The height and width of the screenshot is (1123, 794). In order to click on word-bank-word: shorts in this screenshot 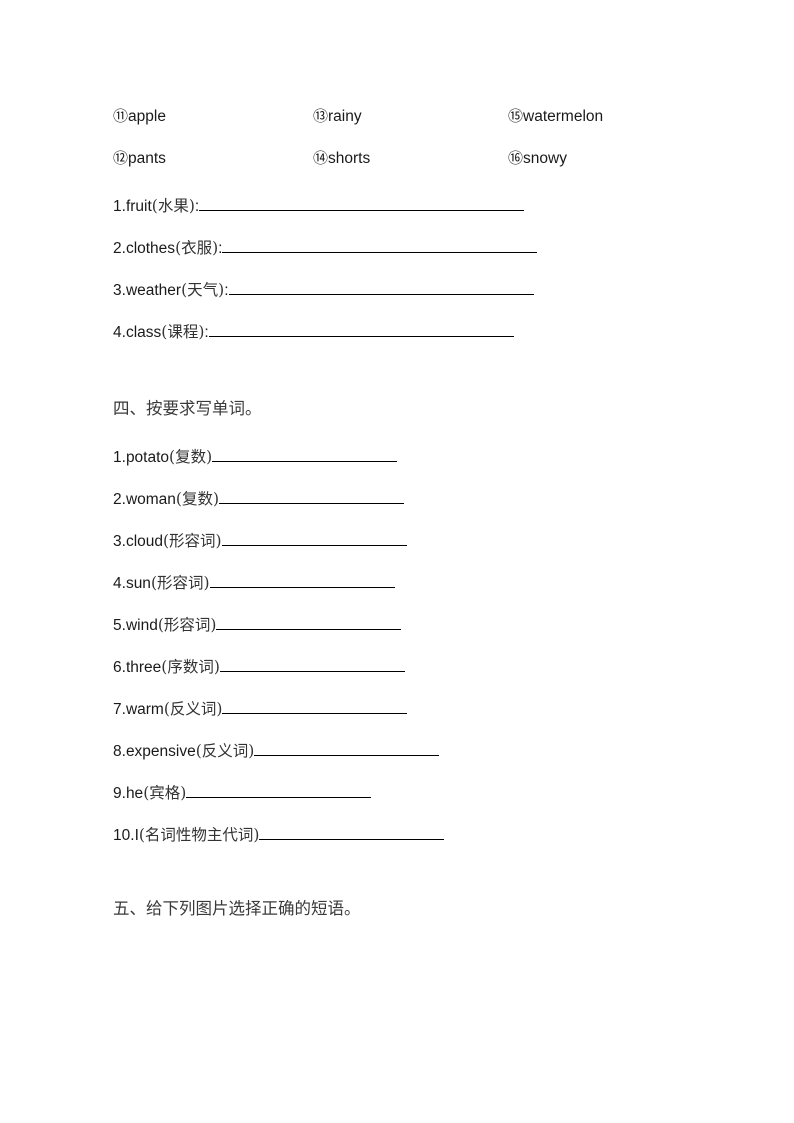, I will do `click(349, 158)`.